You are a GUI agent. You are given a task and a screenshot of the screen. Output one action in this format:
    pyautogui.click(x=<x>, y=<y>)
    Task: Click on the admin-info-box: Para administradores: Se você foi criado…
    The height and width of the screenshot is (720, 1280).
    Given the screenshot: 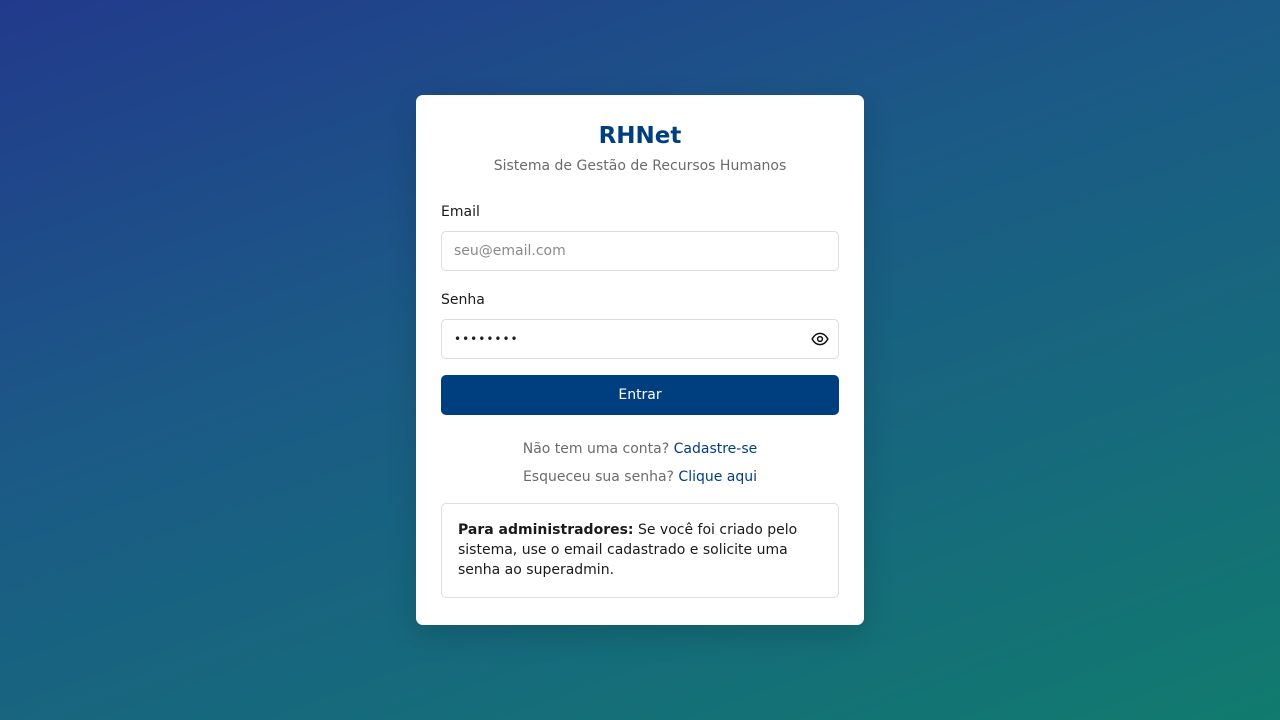 What is the action you would take?
    pyautogui.click(x=640, y=550)
    